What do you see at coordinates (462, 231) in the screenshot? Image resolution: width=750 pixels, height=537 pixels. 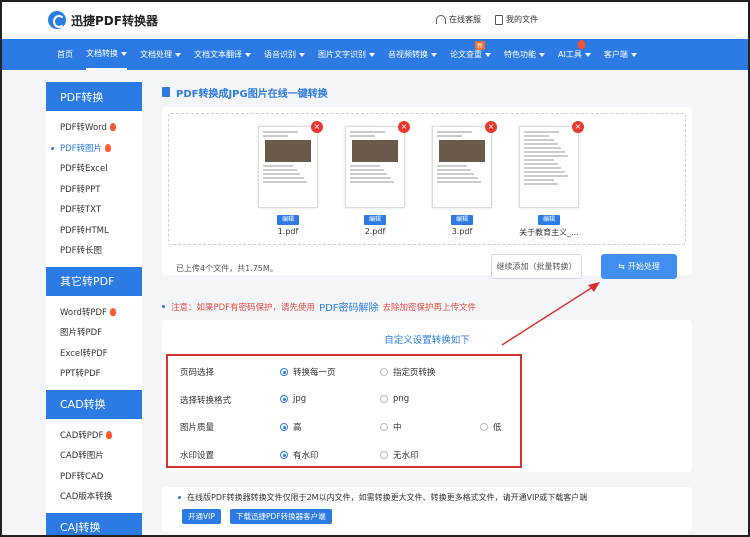 I see `file-name: 3.pdf` at bounding box center [462, 231].